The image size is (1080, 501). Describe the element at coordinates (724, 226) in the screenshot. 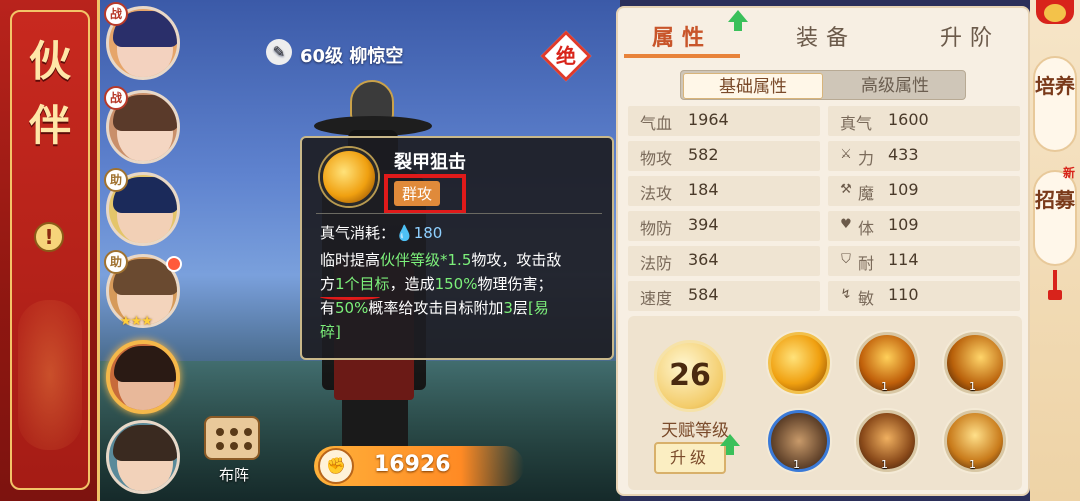

I see `attribute-row: 物防 394` at that location.